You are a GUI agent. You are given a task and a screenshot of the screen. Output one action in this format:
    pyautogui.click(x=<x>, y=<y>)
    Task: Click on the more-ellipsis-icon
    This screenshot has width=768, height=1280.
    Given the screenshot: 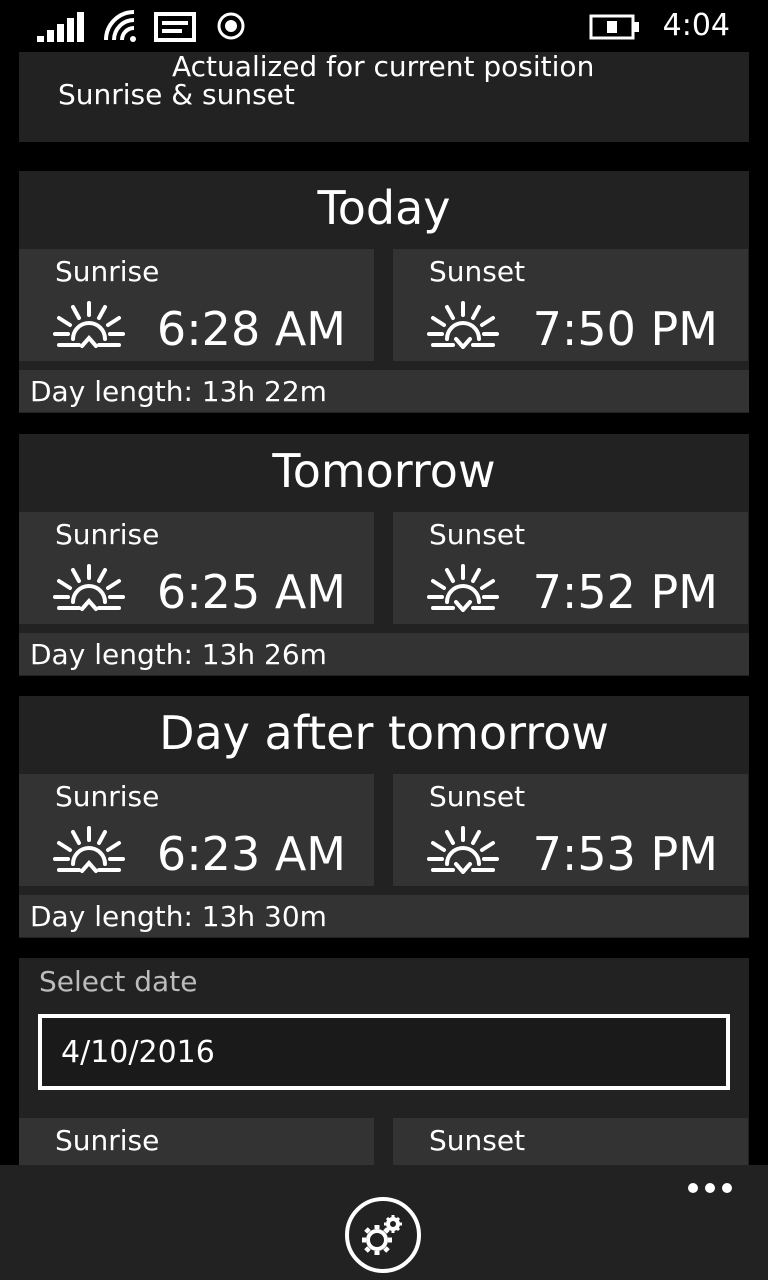 What is the action you would take?
    pyautogui.click(x=710, y=1188)
    